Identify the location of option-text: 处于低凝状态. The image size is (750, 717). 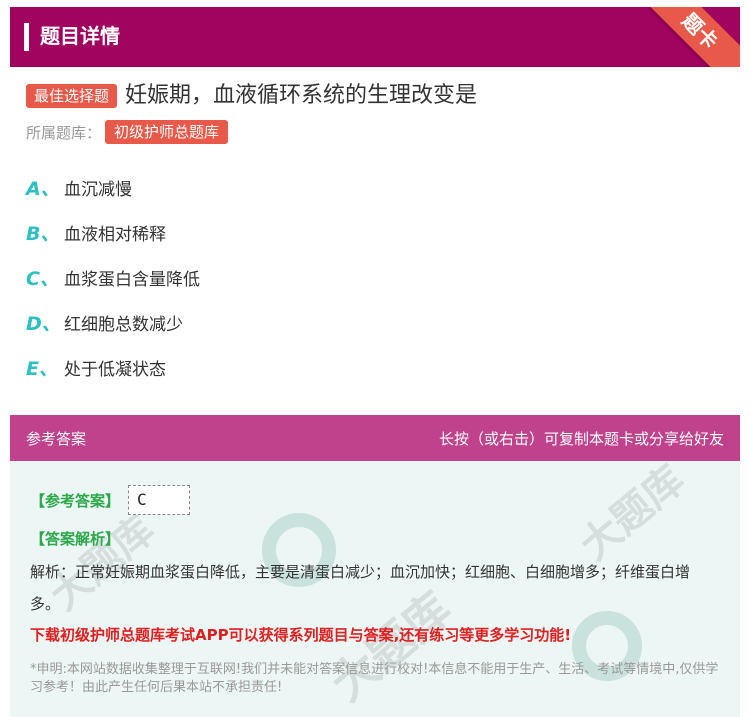
(115, 369).